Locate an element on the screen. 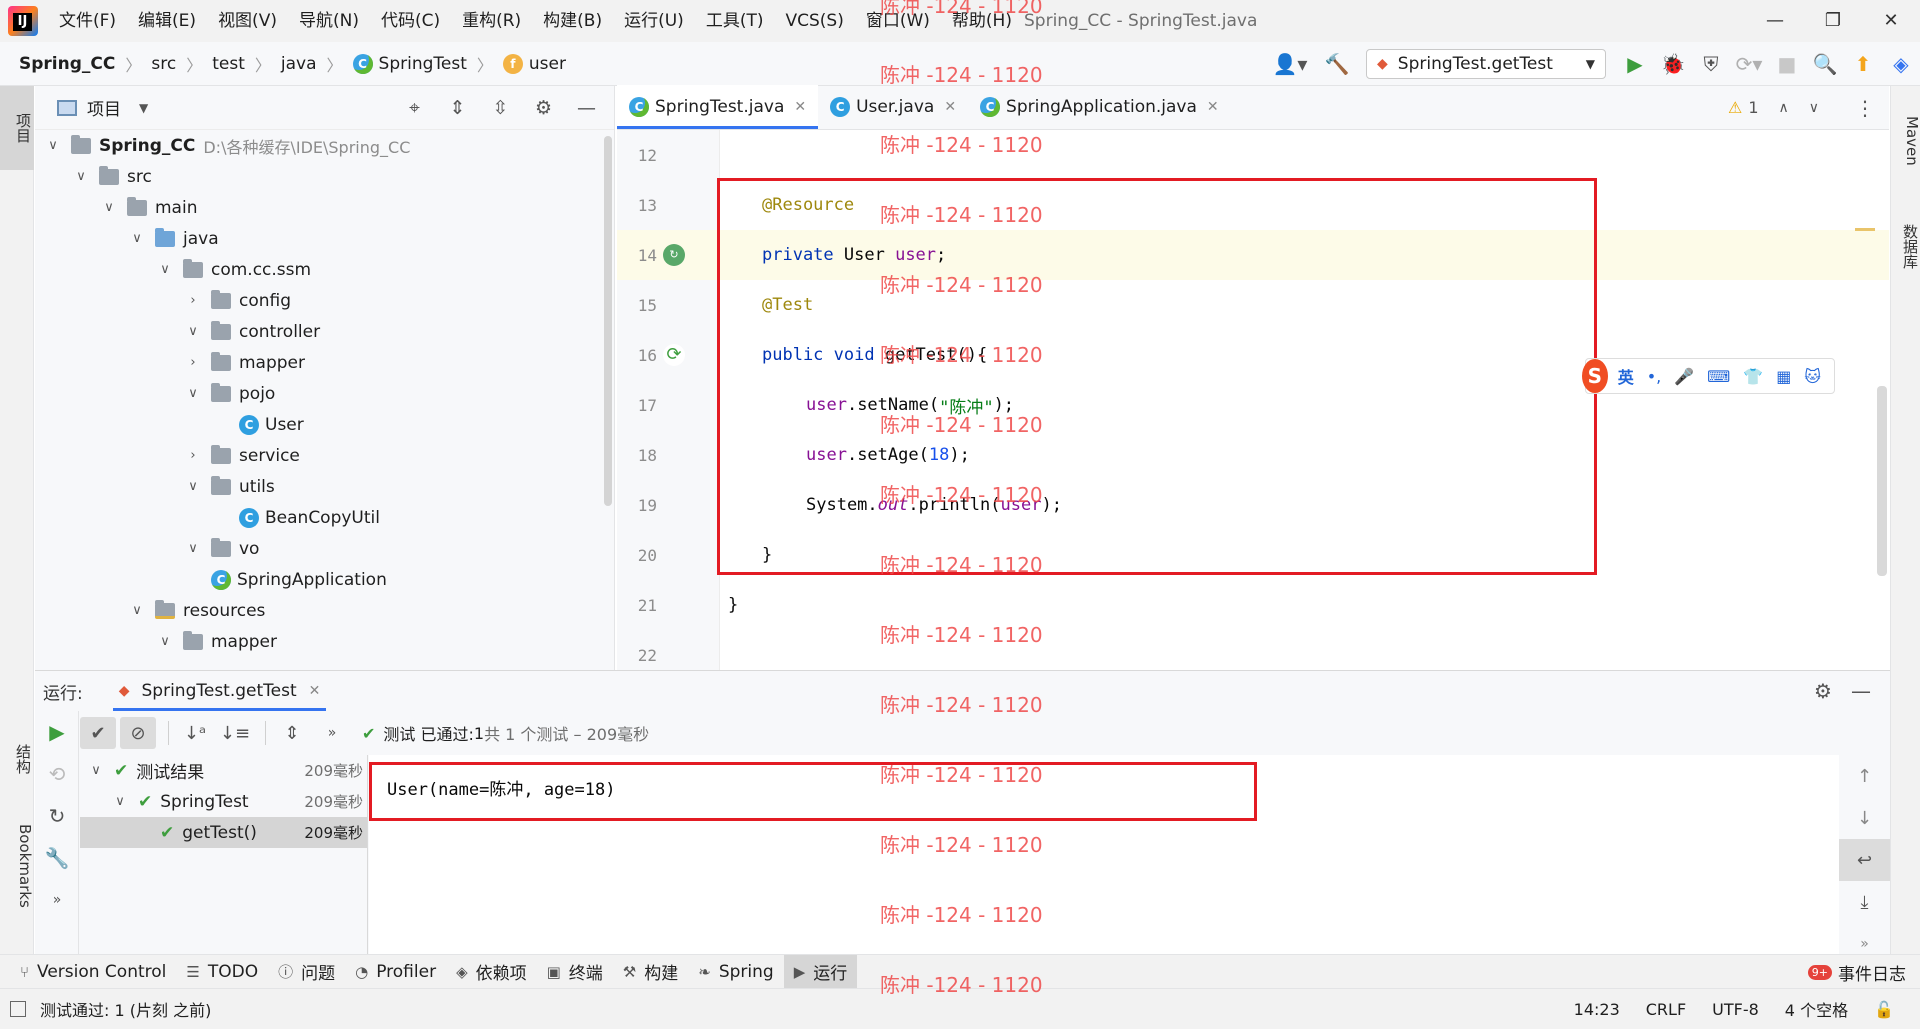 The image size is (1920, 1029). user-account-icon: 👤▾ is located at coordinates (1290, 64).